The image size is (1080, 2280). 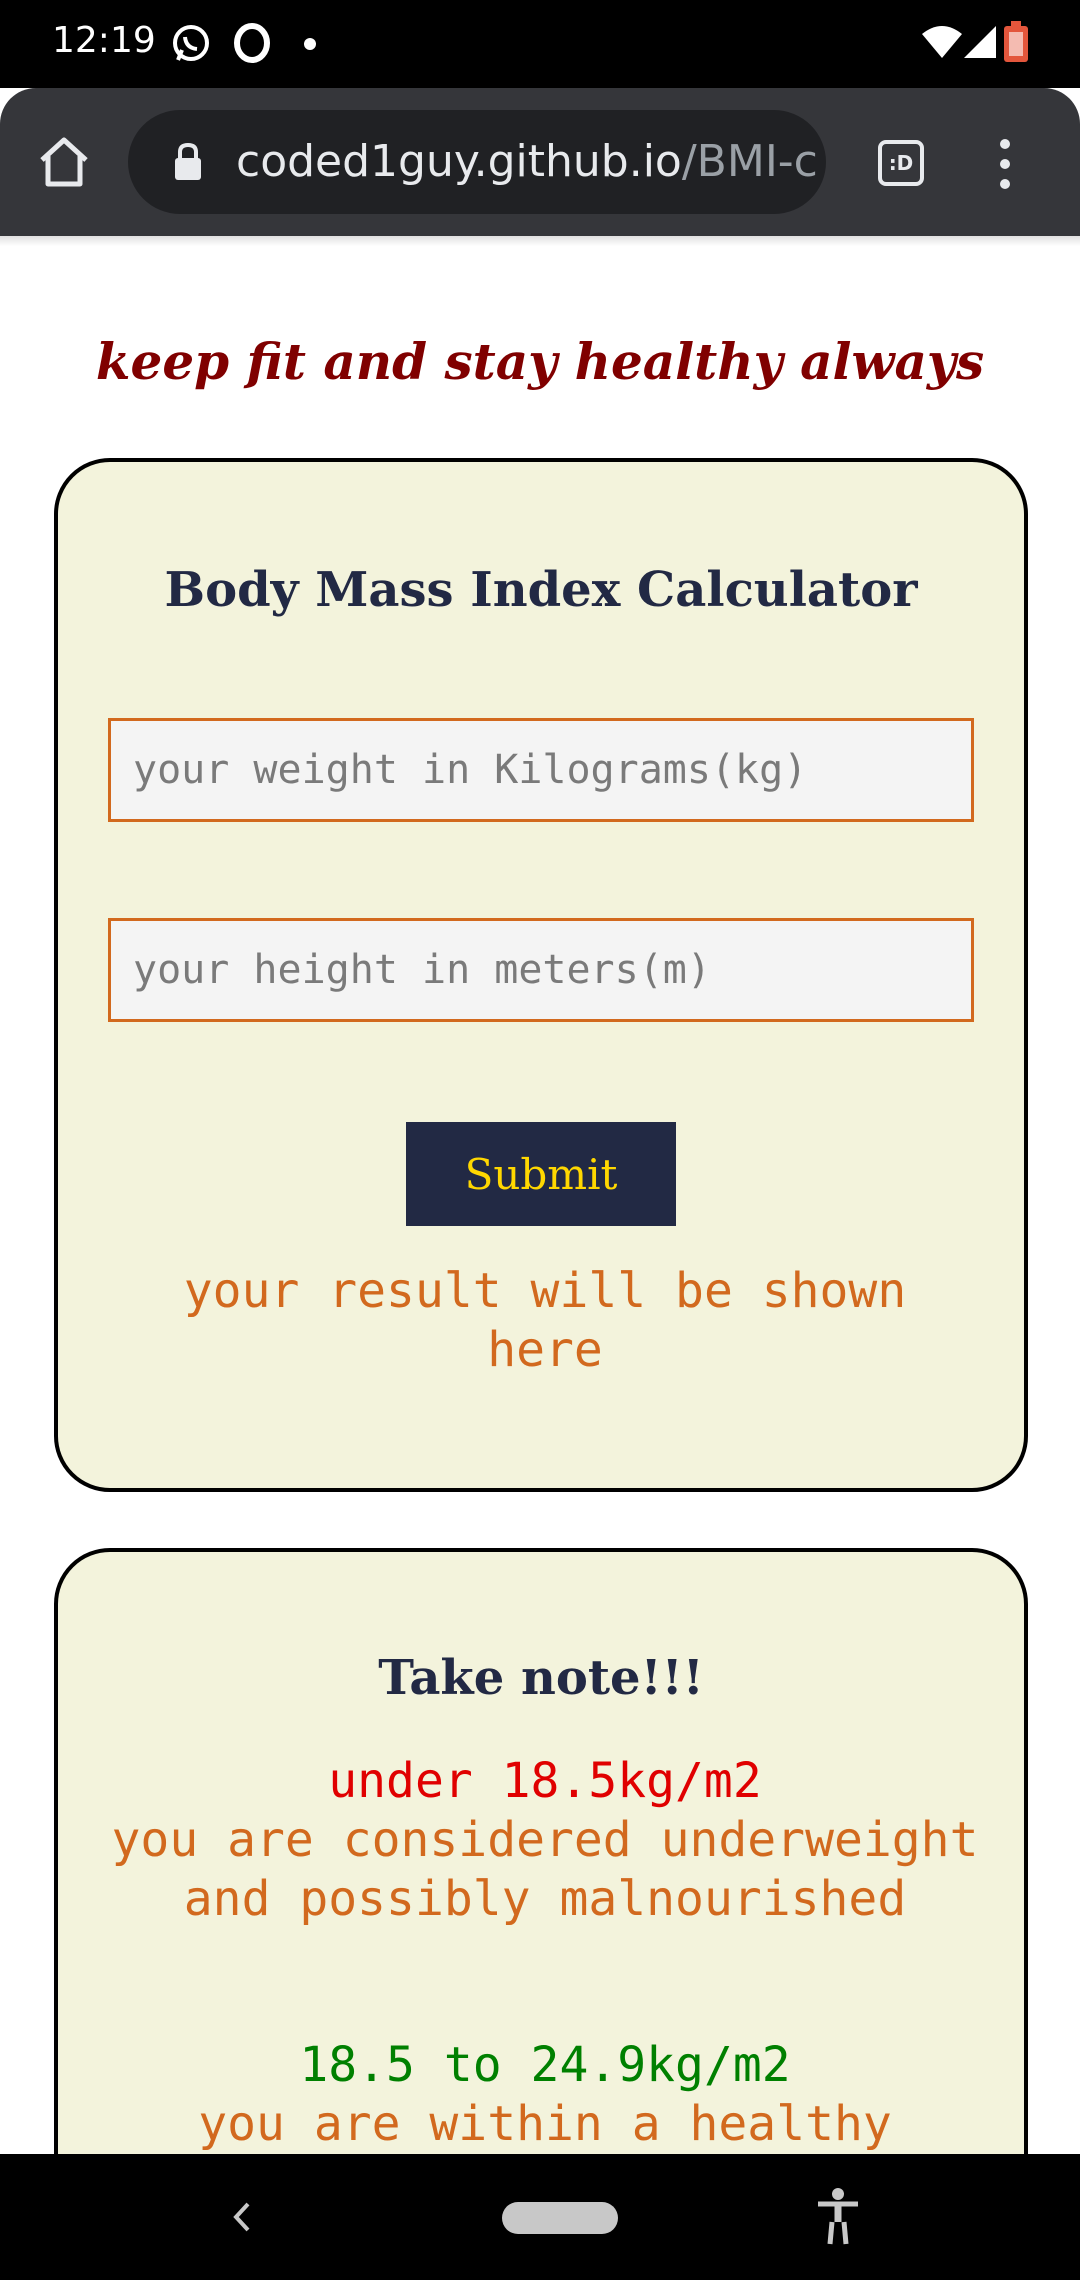 I want to click on opera-icon, so click(x=252, y=45).